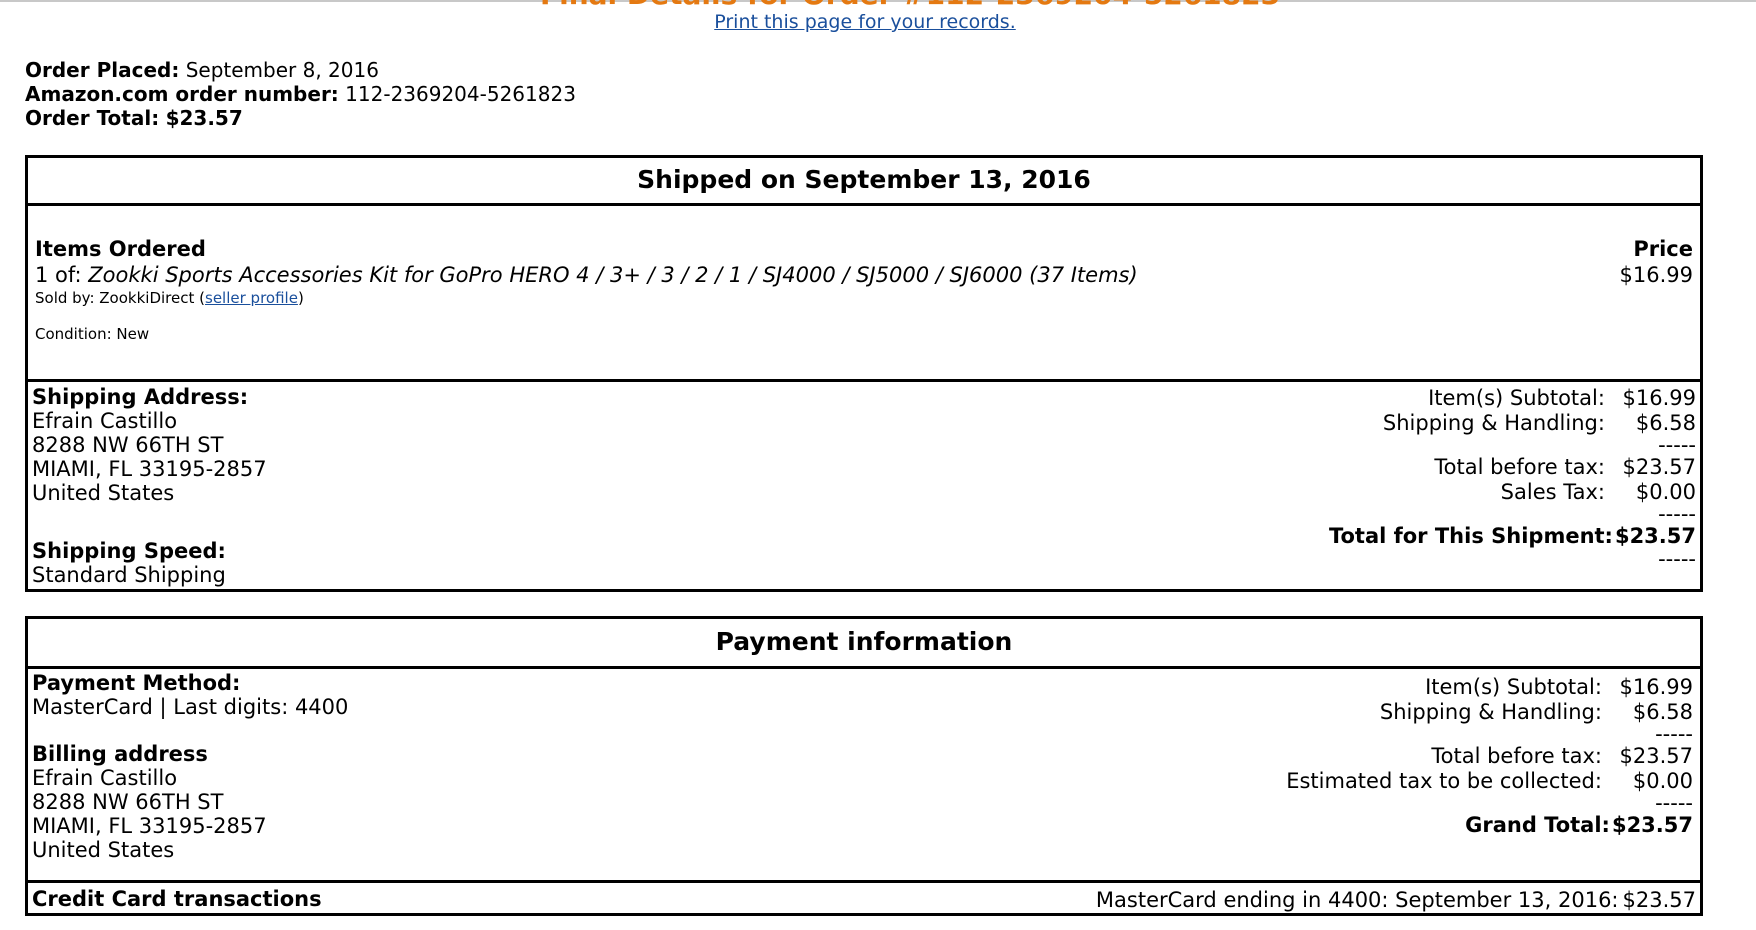  Describe the element at coordinates (177, 899) in the screenshot. I see `cc-transactions-label: Credit Card transactions` at that location.